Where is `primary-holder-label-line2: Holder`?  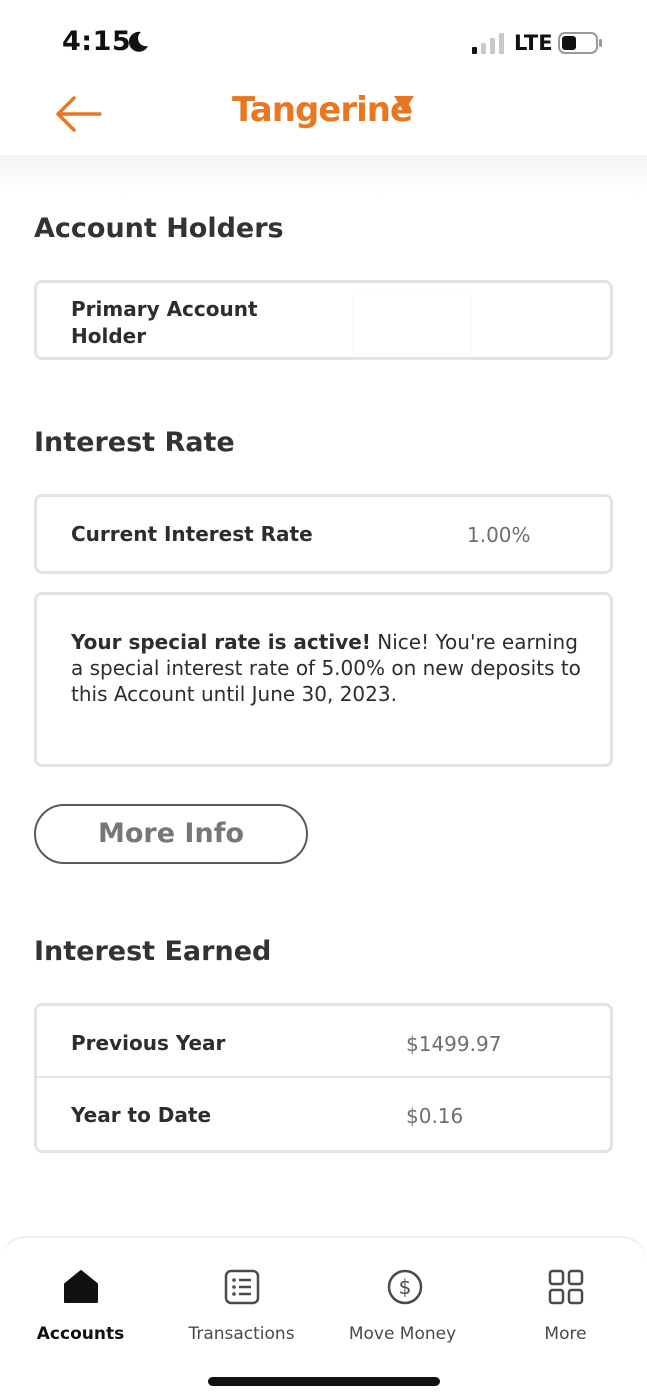
primary-holder-label-line2: Holder is located at coordinates (109, 336).